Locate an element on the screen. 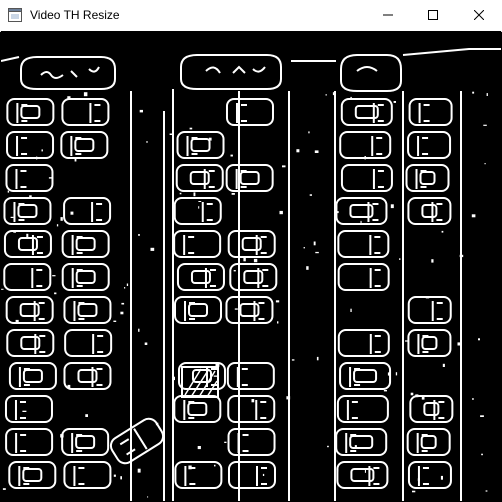  close-button is located at coordinates (479, 15).